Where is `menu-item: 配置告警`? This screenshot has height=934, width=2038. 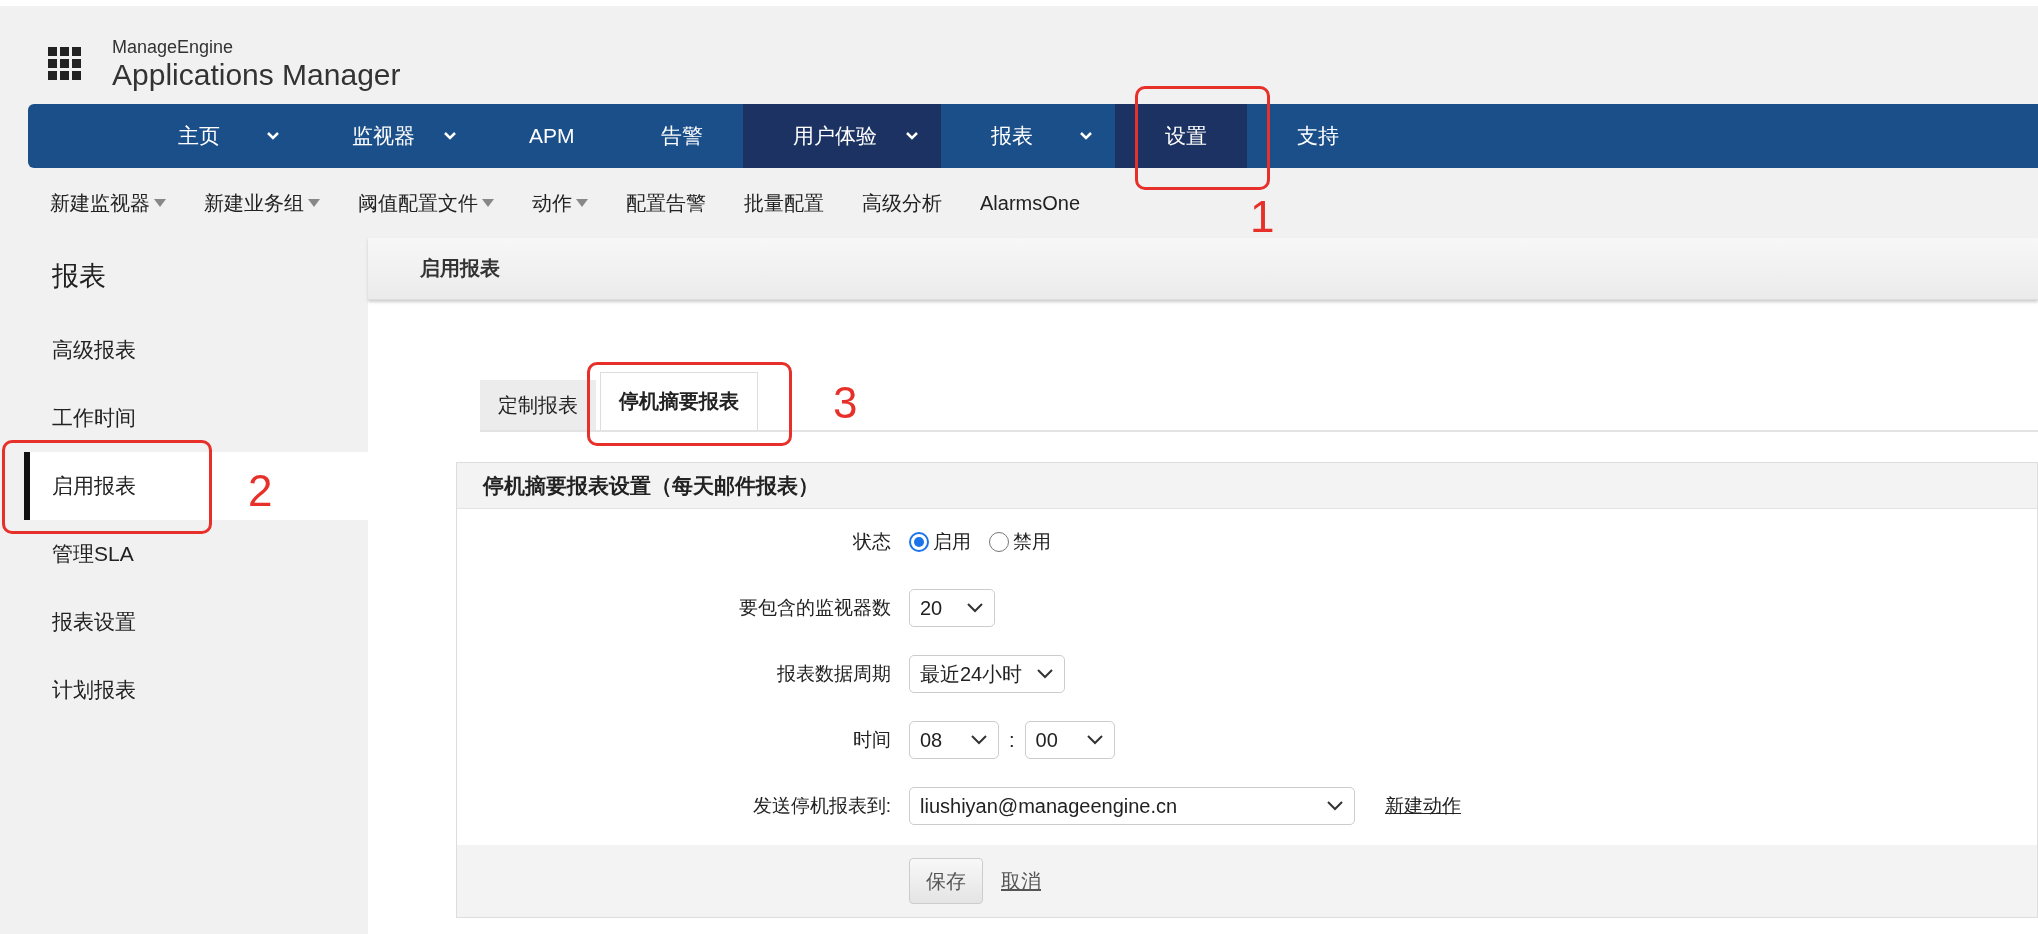 menu-item: 配置告警 is located at coordinates (666, 203).